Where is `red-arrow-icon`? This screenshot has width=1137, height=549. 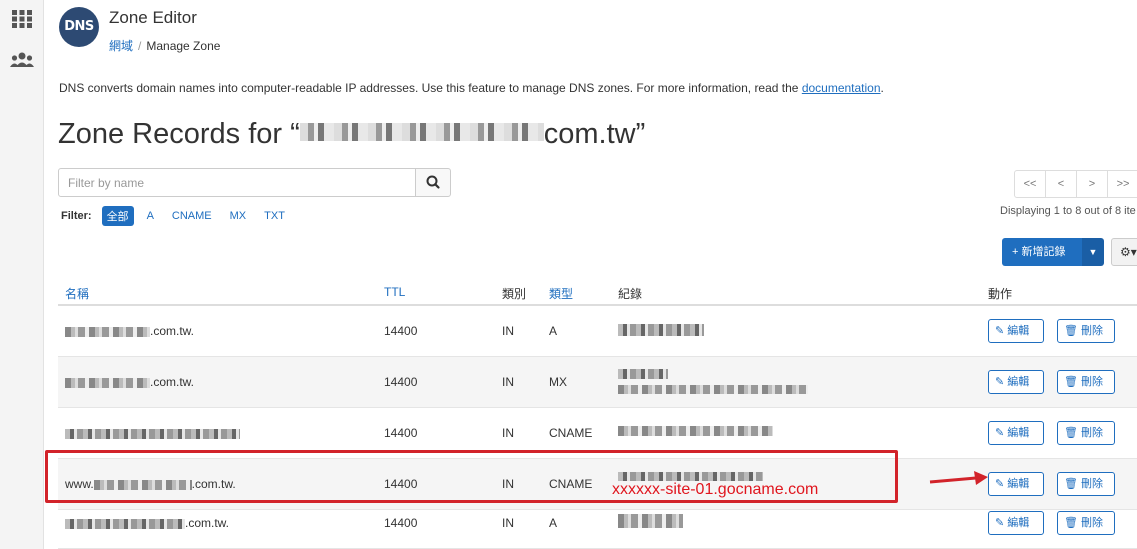
red-arrow-icon is located at coordinates (958, 478).